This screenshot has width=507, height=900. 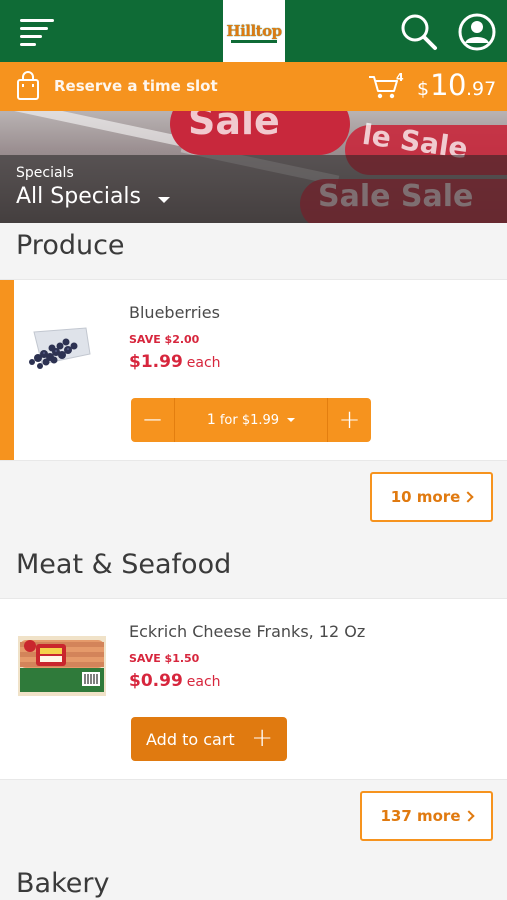 What do you see at coordinates (418, 32) in the screenshot?
I see `search-icon` at bounding box center [418, 32].